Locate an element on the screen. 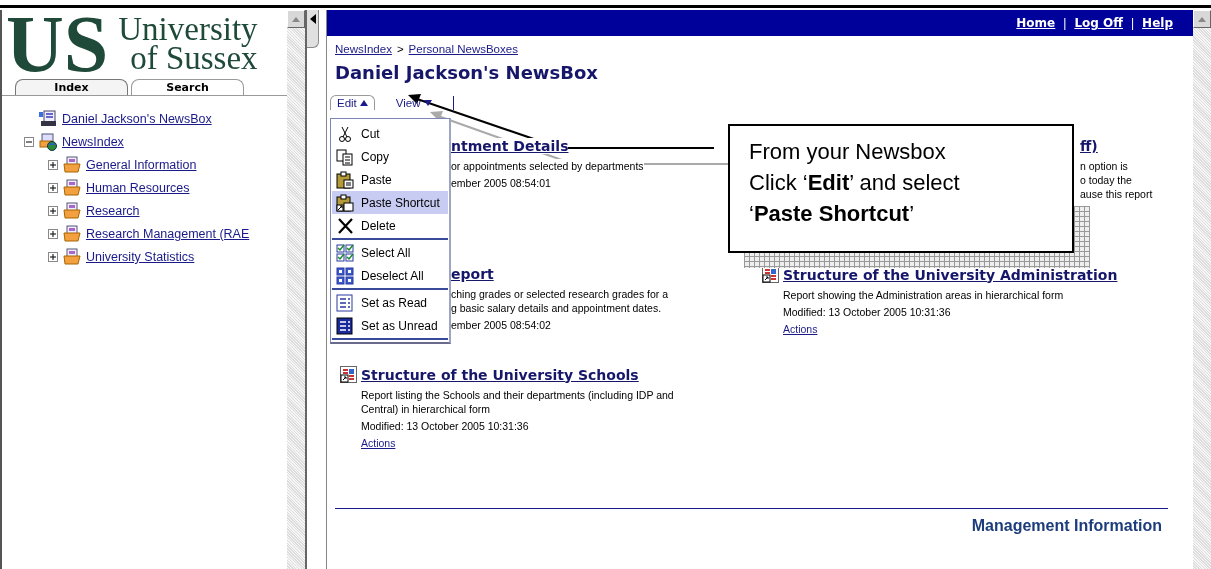  menu-item: Cut is located at coordinates (390, 133).